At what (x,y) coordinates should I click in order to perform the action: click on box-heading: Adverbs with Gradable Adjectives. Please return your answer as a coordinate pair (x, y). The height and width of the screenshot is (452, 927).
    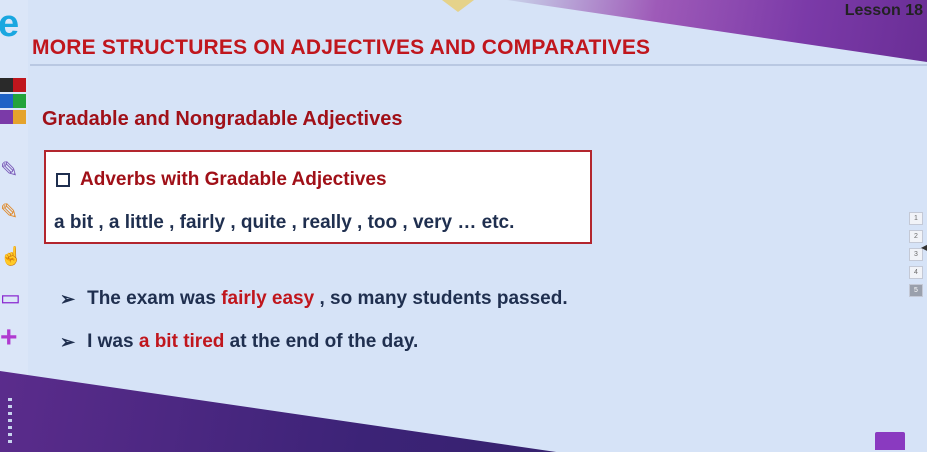
    Looking at the image, I should click on (221, 180).